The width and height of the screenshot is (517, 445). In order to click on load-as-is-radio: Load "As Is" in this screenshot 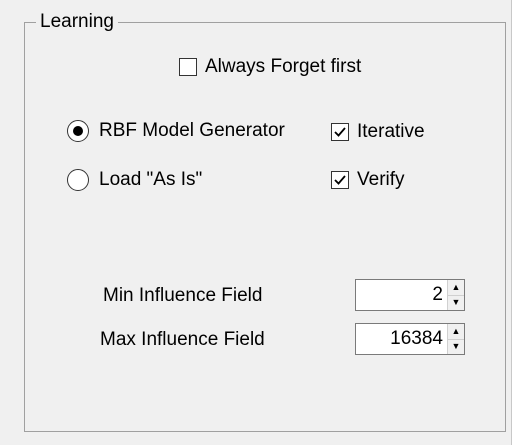, I will do `click(134, 180)`.